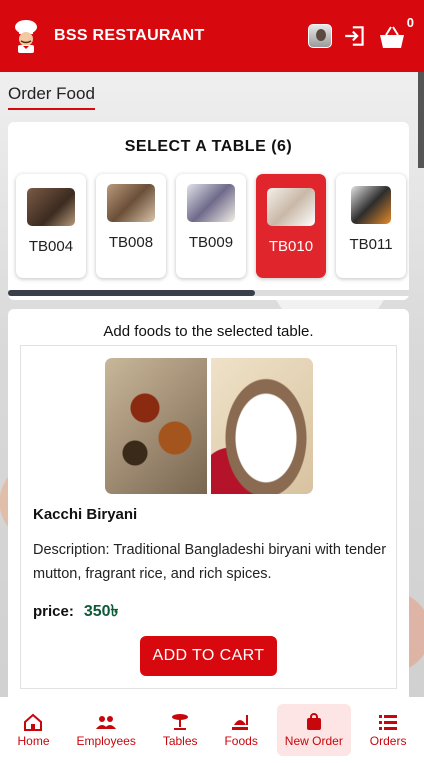 This screenshot has width=424, height=763. I want to click on add-to-cart-button: ADD TO CART, so click(208, 656).